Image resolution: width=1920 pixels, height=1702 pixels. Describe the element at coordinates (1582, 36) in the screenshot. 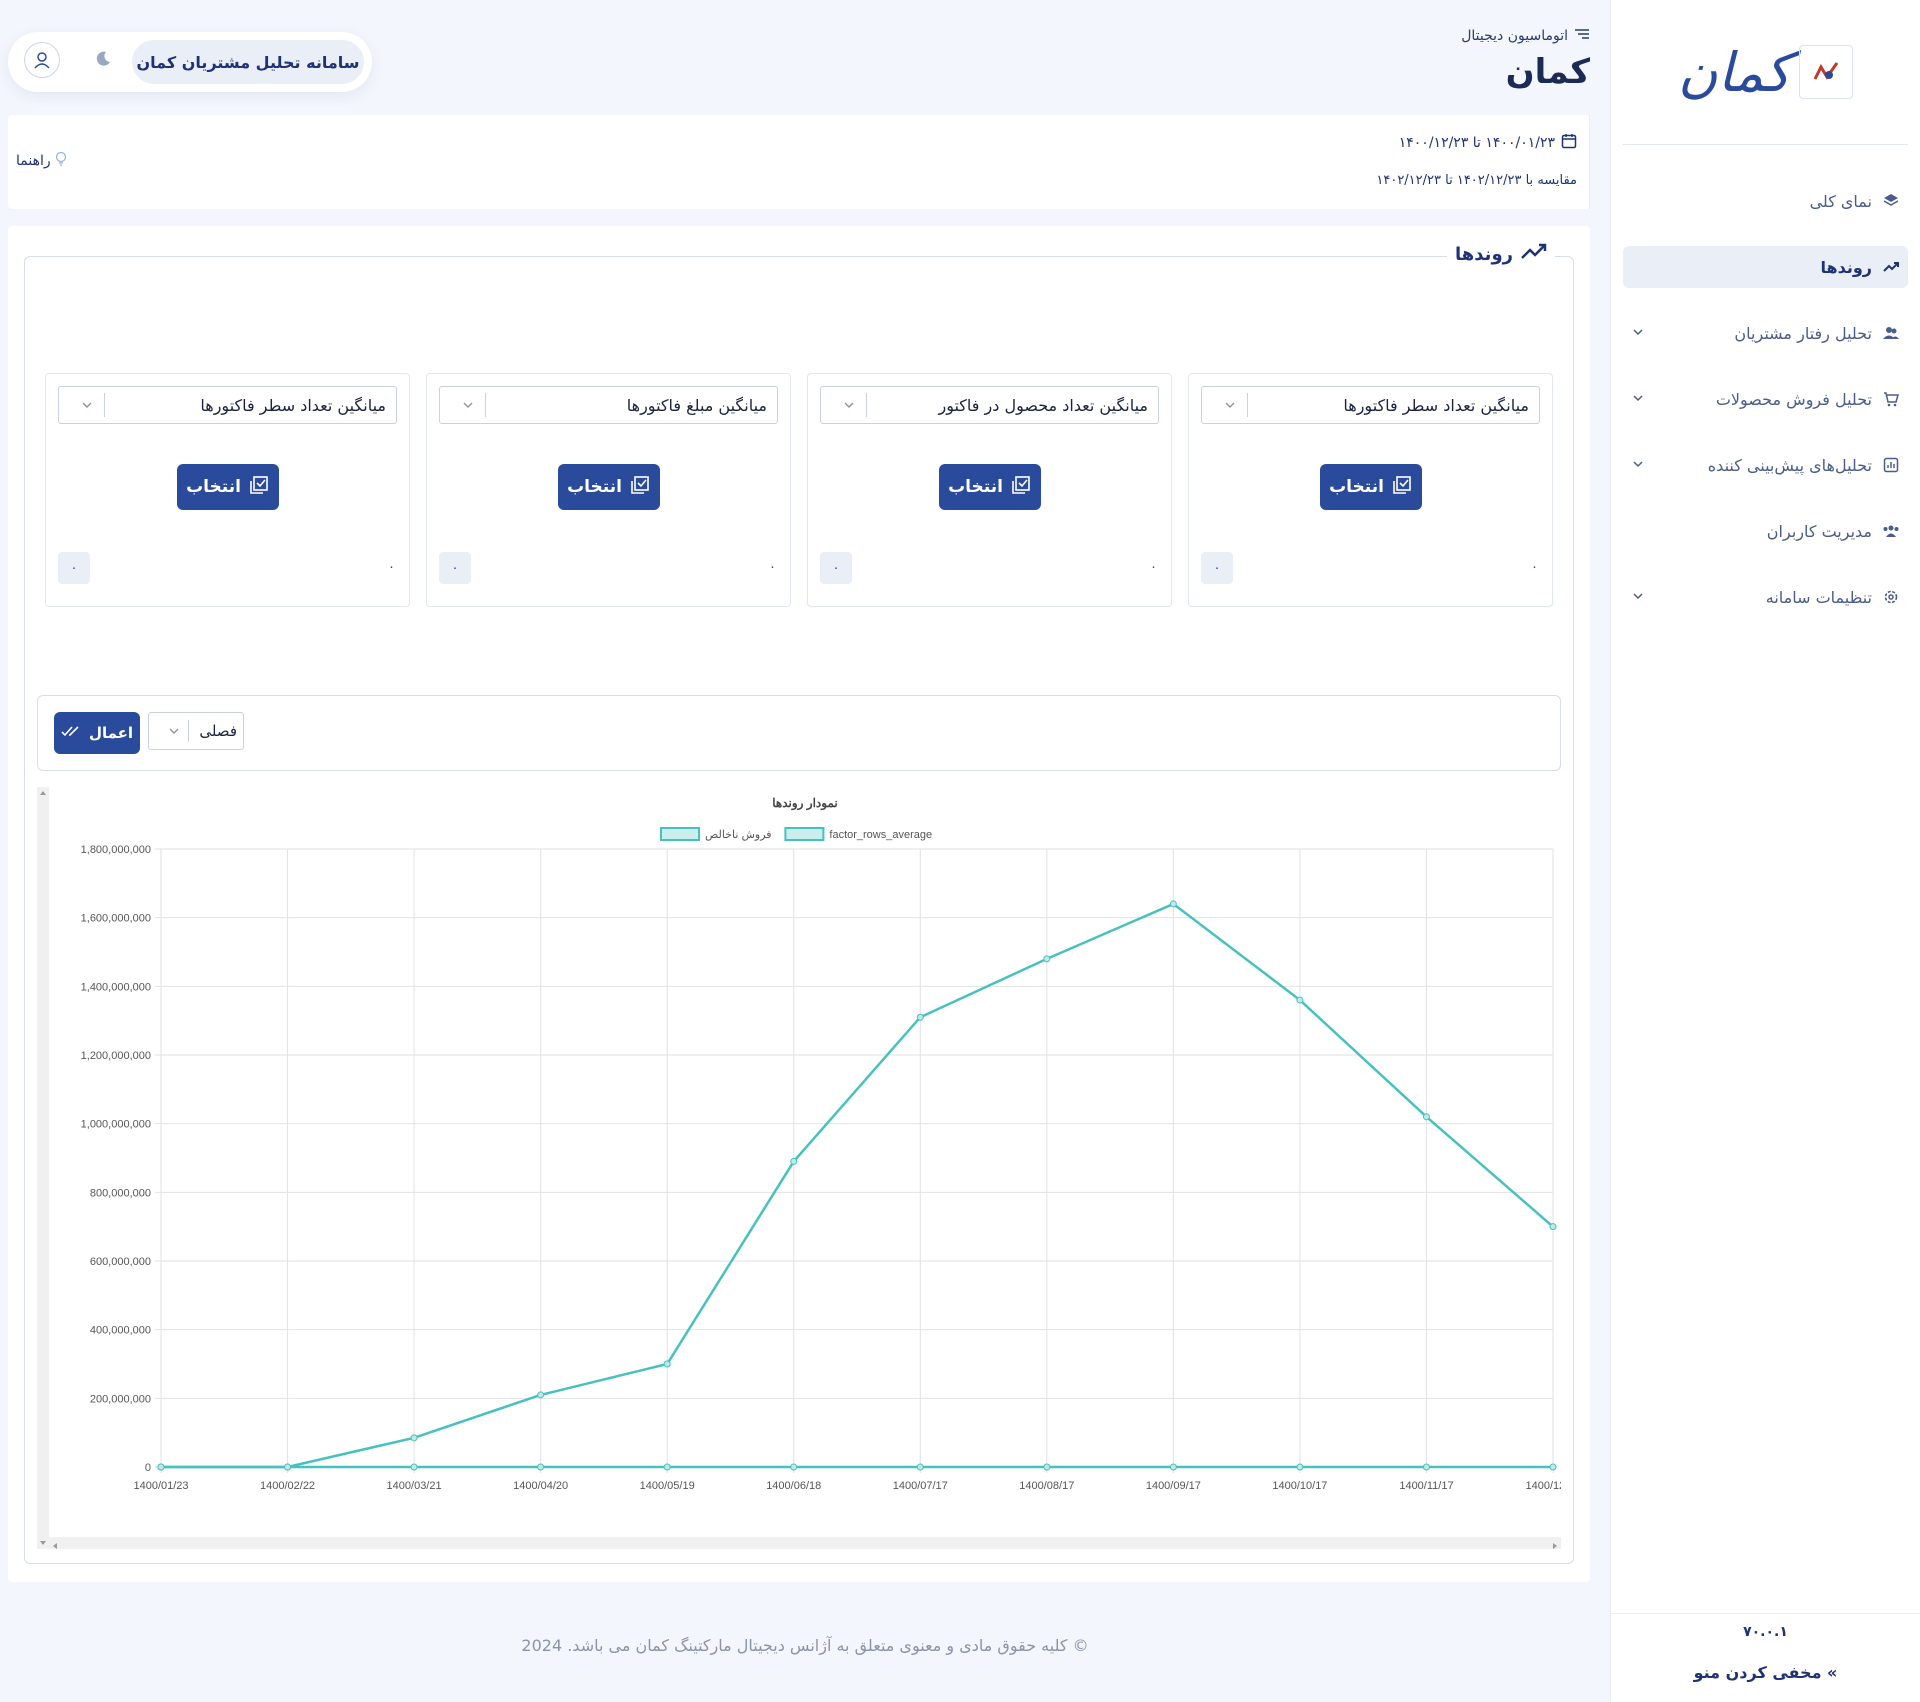

I see `menu-lines-icon` at that location.